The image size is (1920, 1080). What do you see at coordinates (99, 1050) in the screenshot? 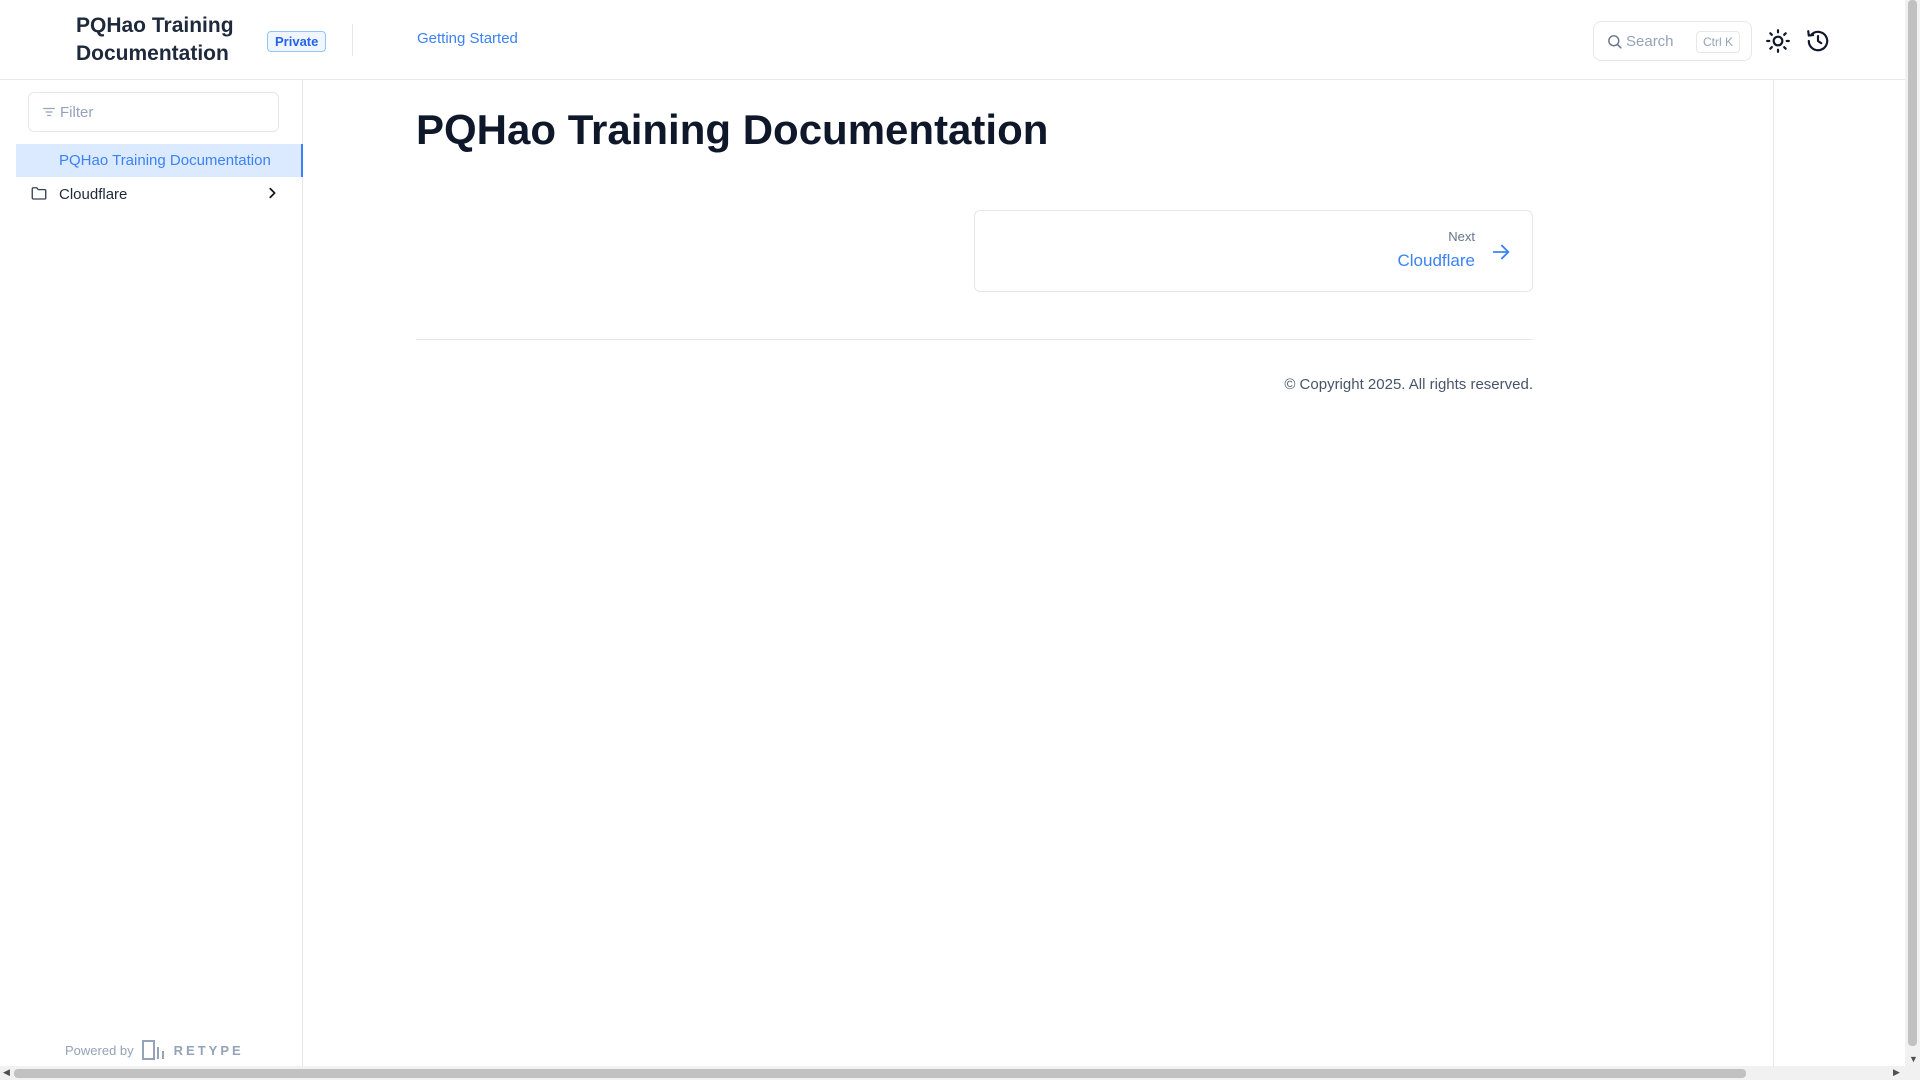
I see `powered-by-label: Powered by` at bounding box center [99, 1050].